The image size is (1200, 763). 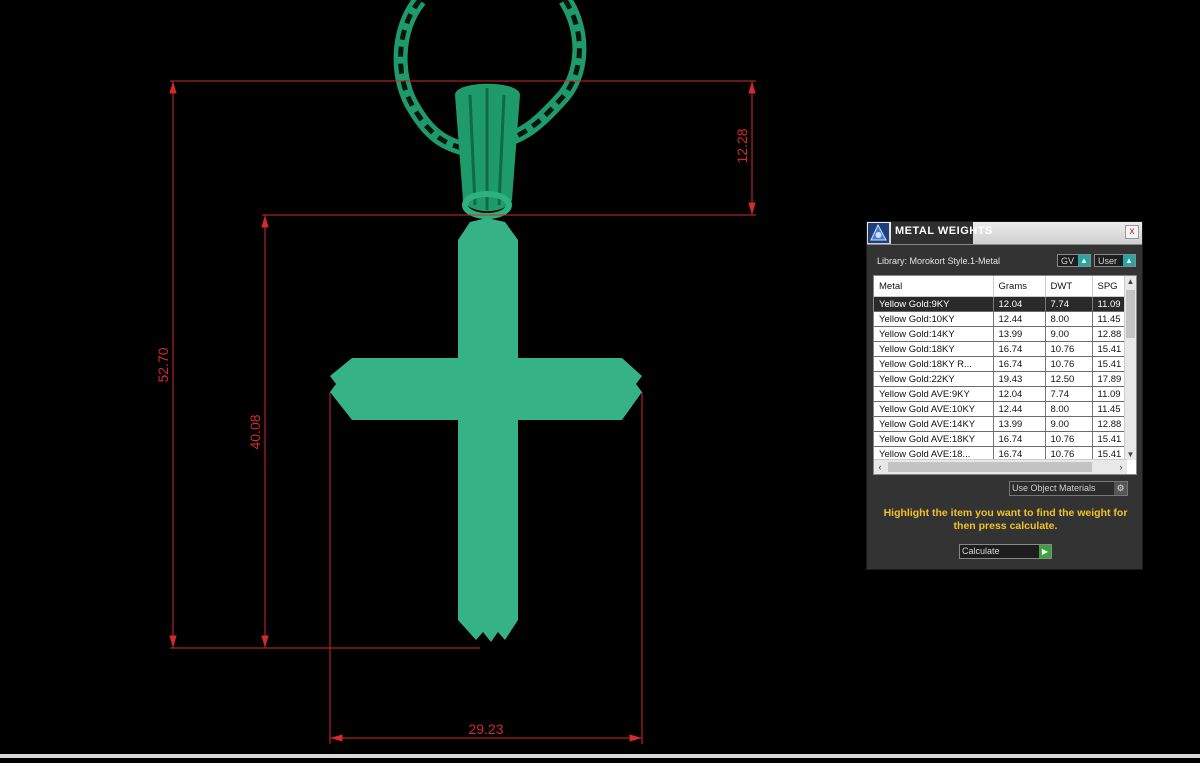 What do you see at coordinates (1109, 286) in the screenshot?
I see `column-header-spg: SPG` at bounding box center [1109, 286].